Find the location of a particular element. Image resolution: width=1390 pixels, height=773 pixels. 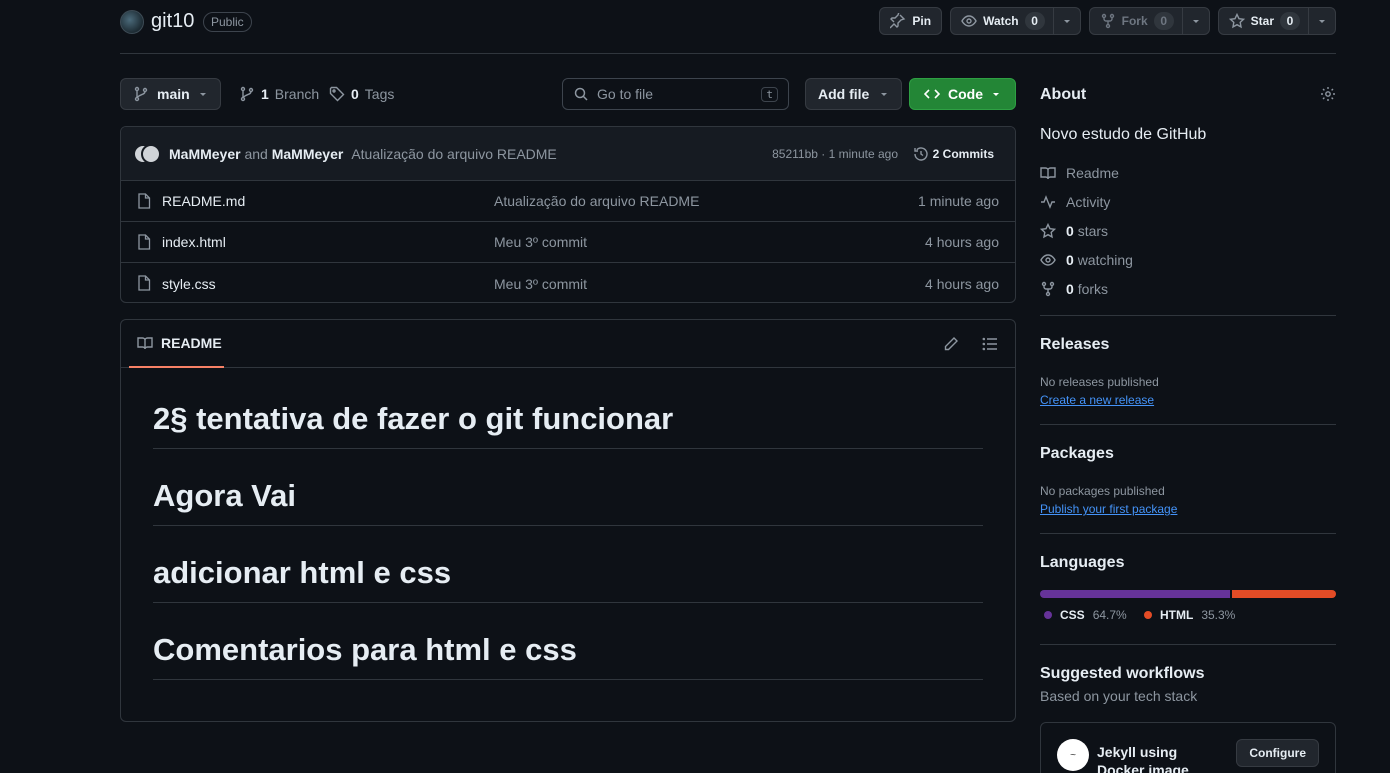

language-html: HTML 35.3% is located at coordinates (1189, 615).